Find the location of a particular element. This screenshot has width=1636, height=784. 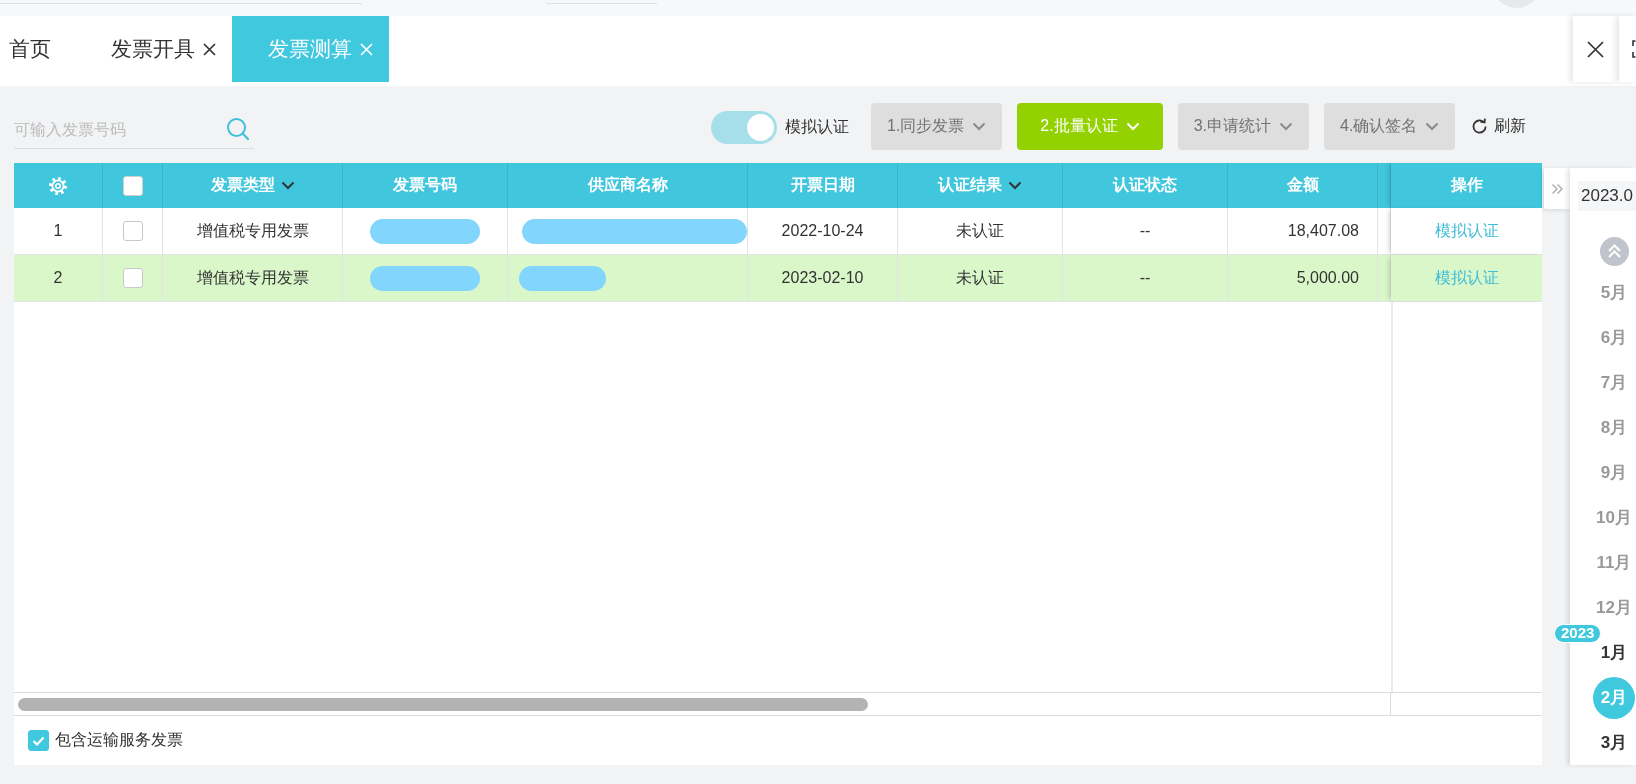

collapse-button is located at coordinates (1557, 188).